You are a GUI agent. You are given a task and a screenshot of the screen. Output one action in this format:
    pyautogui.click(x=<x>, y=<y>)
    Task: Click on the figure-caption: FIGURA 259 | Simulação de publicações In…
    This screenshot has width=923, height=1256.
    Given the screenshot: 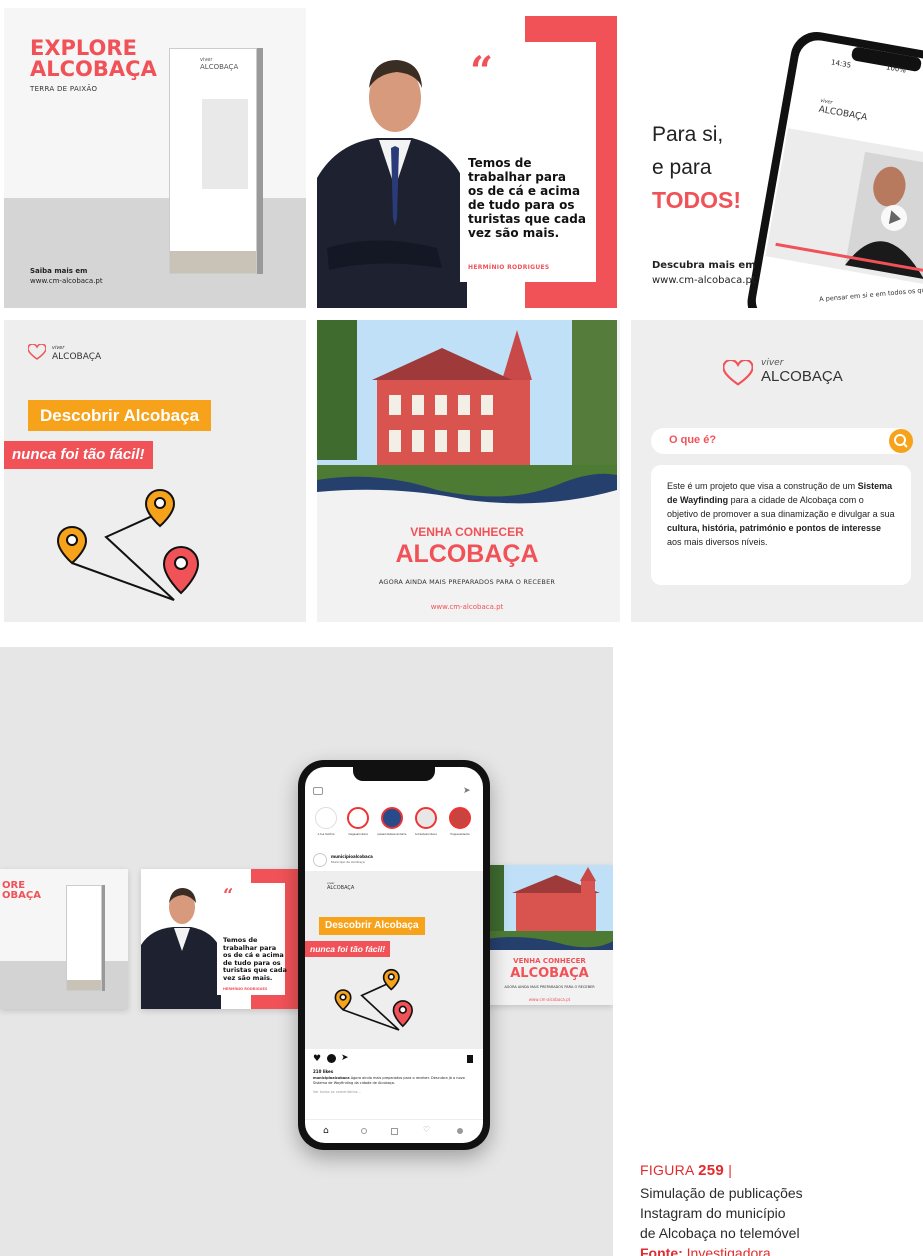 What is the action you would take?
    pyautogui.click(x=781, y=1209)
    